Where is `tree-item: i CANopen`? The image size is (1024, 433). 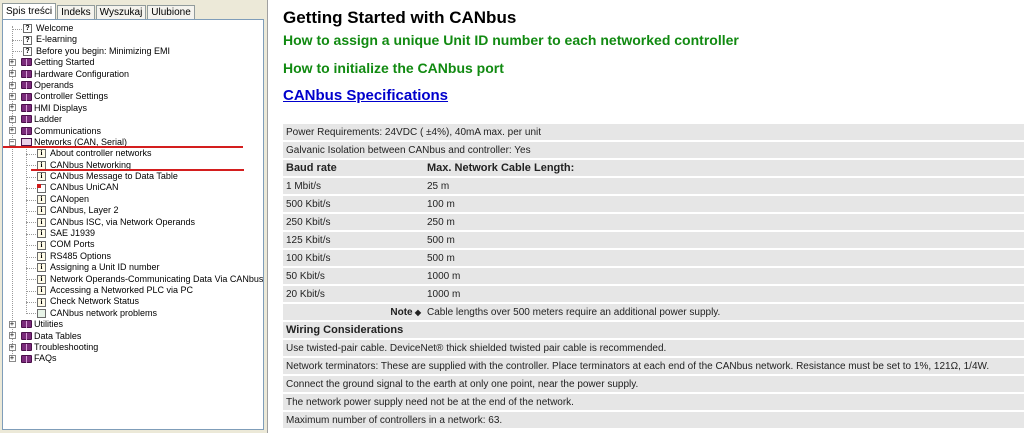 tree-item: i CANopen is located at coordinates (133, 199).